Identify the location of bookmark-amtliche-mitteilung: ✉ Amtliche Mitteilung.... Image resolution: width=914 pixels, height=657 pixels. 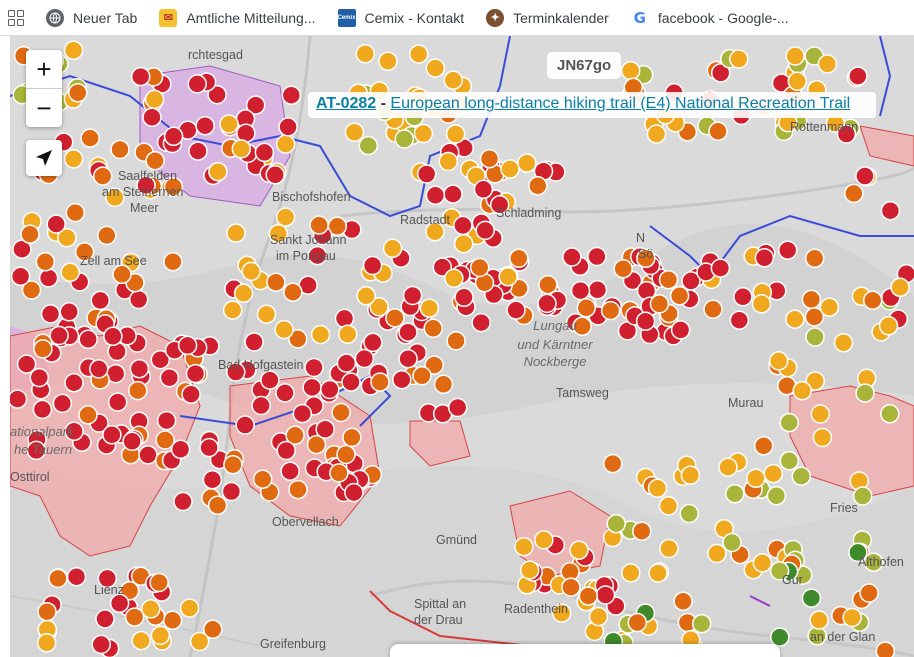
(237, 17).